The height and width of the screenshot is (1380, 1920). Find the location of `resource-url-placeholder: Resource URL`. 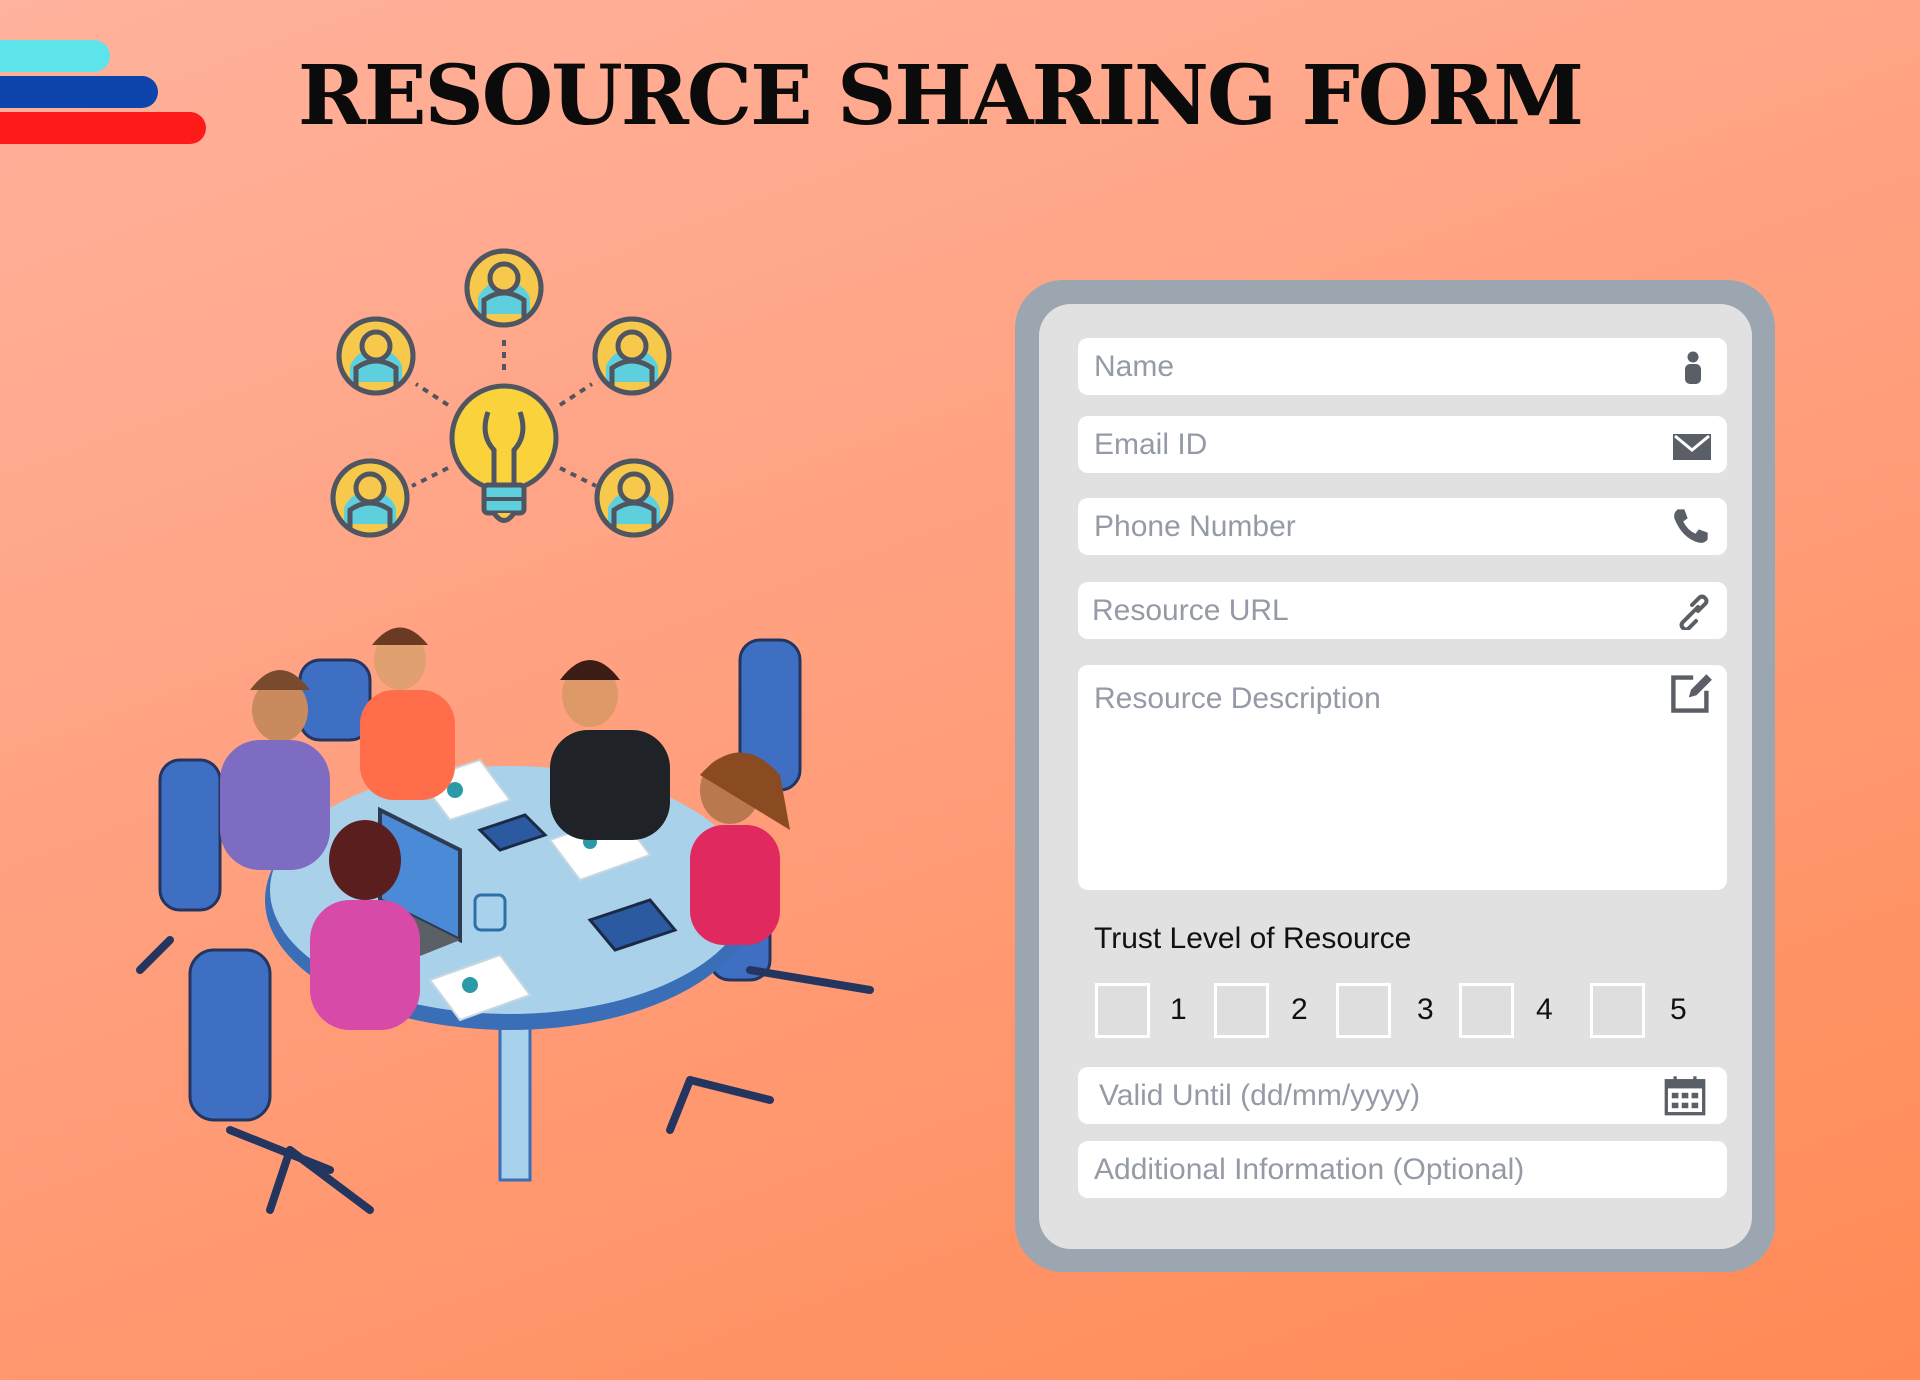

resource-url-placeholder: Resource URL is located at coordinates (1190, 610).